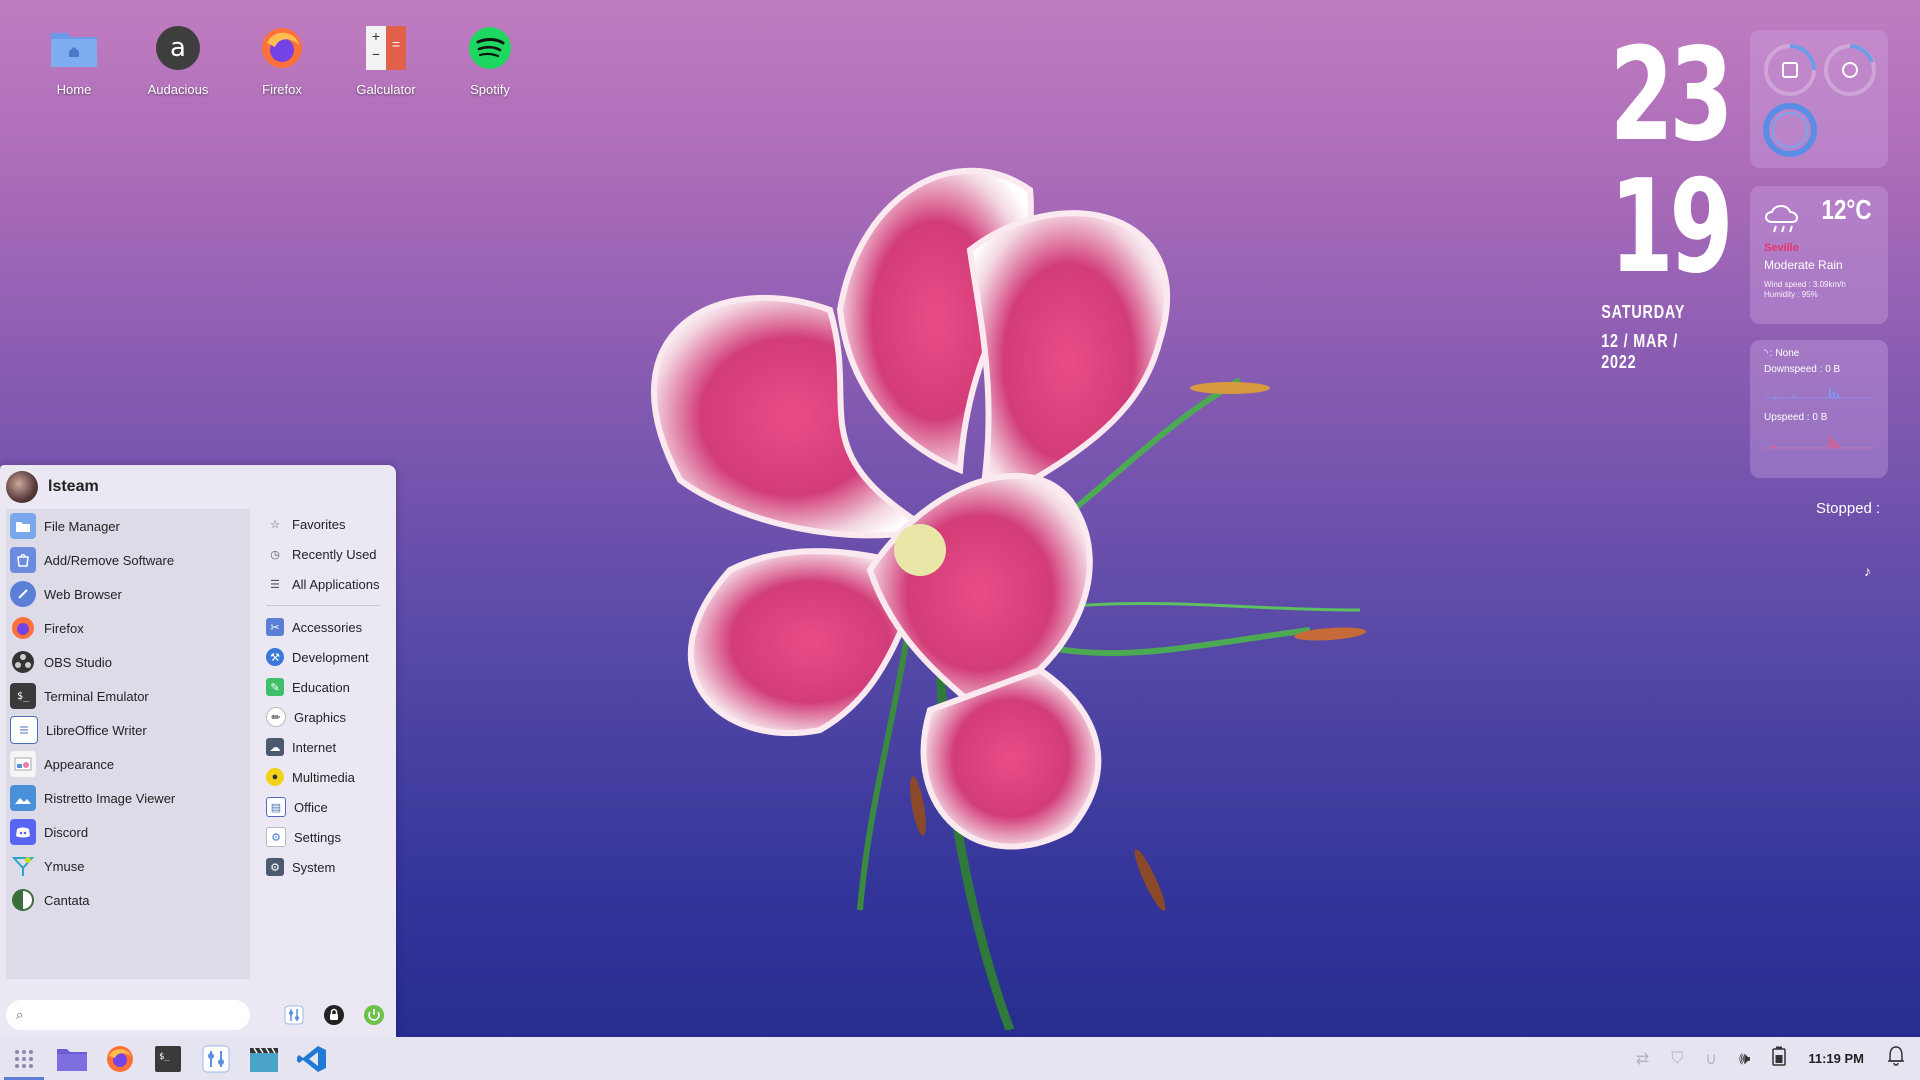 The width and height of the screenshot is (1920, 1080). I want to click on category-development: ⚒ Development, so click(323, 657).